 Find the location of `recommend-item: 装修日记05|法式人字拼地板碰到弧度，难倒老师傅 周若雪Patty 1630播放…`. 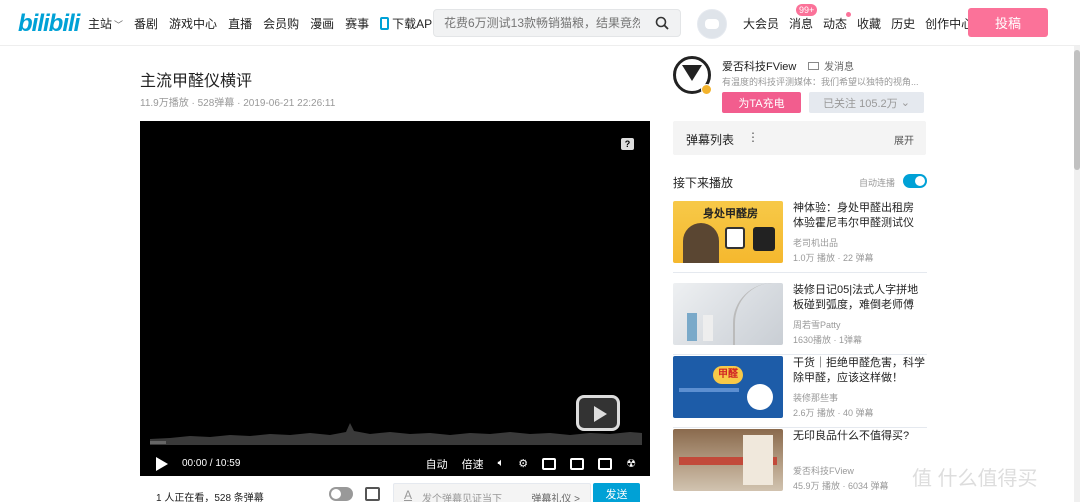

recommend-item: 装修日记05|法式人字拼地板碰到弧度，难倒老师傅 周若雪Patty 1630播放… is located at coordinates (800, 319).